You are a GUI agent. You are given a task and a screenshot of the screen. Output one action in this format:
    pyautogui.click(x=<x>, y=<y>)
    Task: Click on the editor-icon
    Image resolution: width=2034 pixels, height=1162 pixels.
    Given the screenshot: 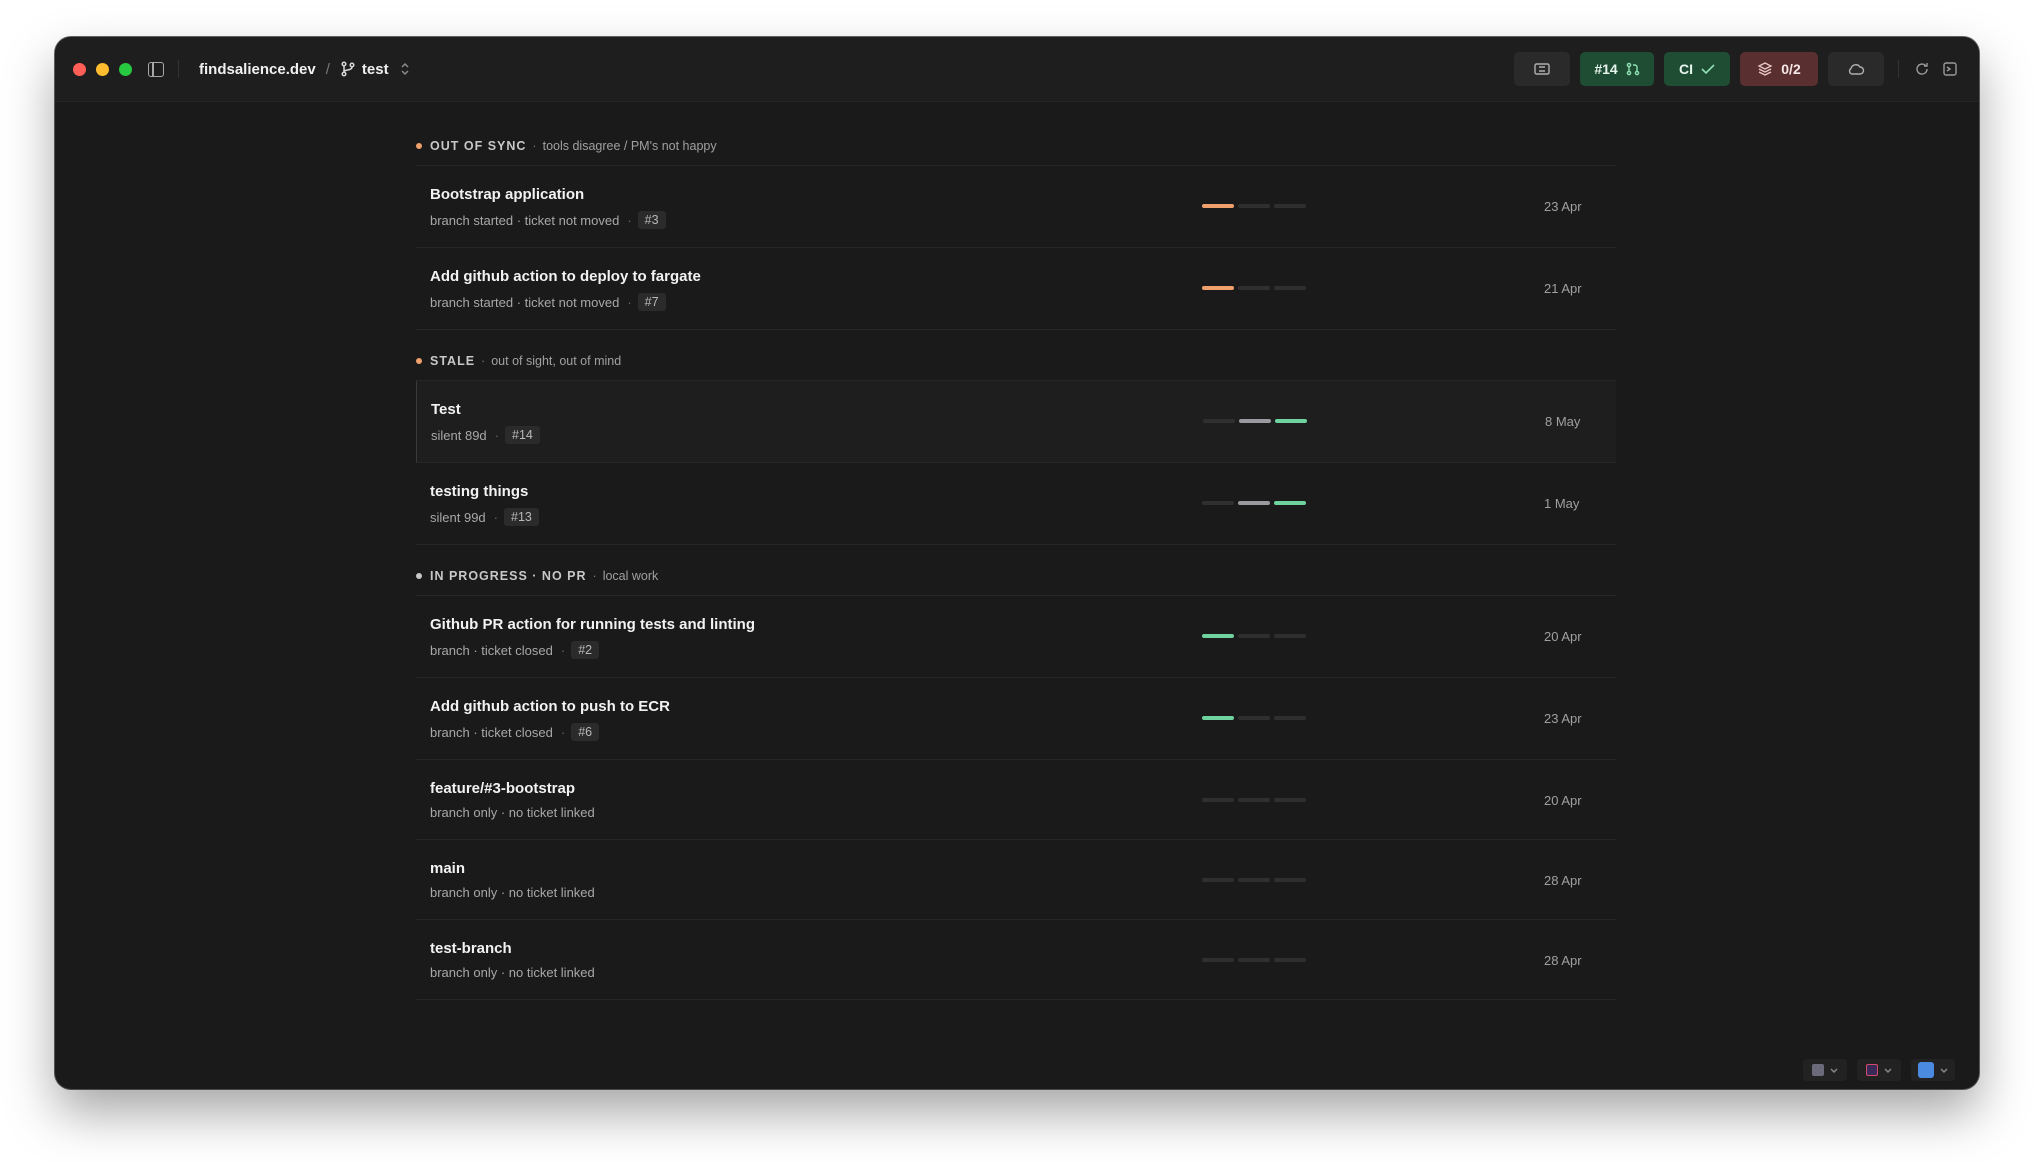 What is the action you would take?
    pyautogui.click(x=1818, y=1070)
    